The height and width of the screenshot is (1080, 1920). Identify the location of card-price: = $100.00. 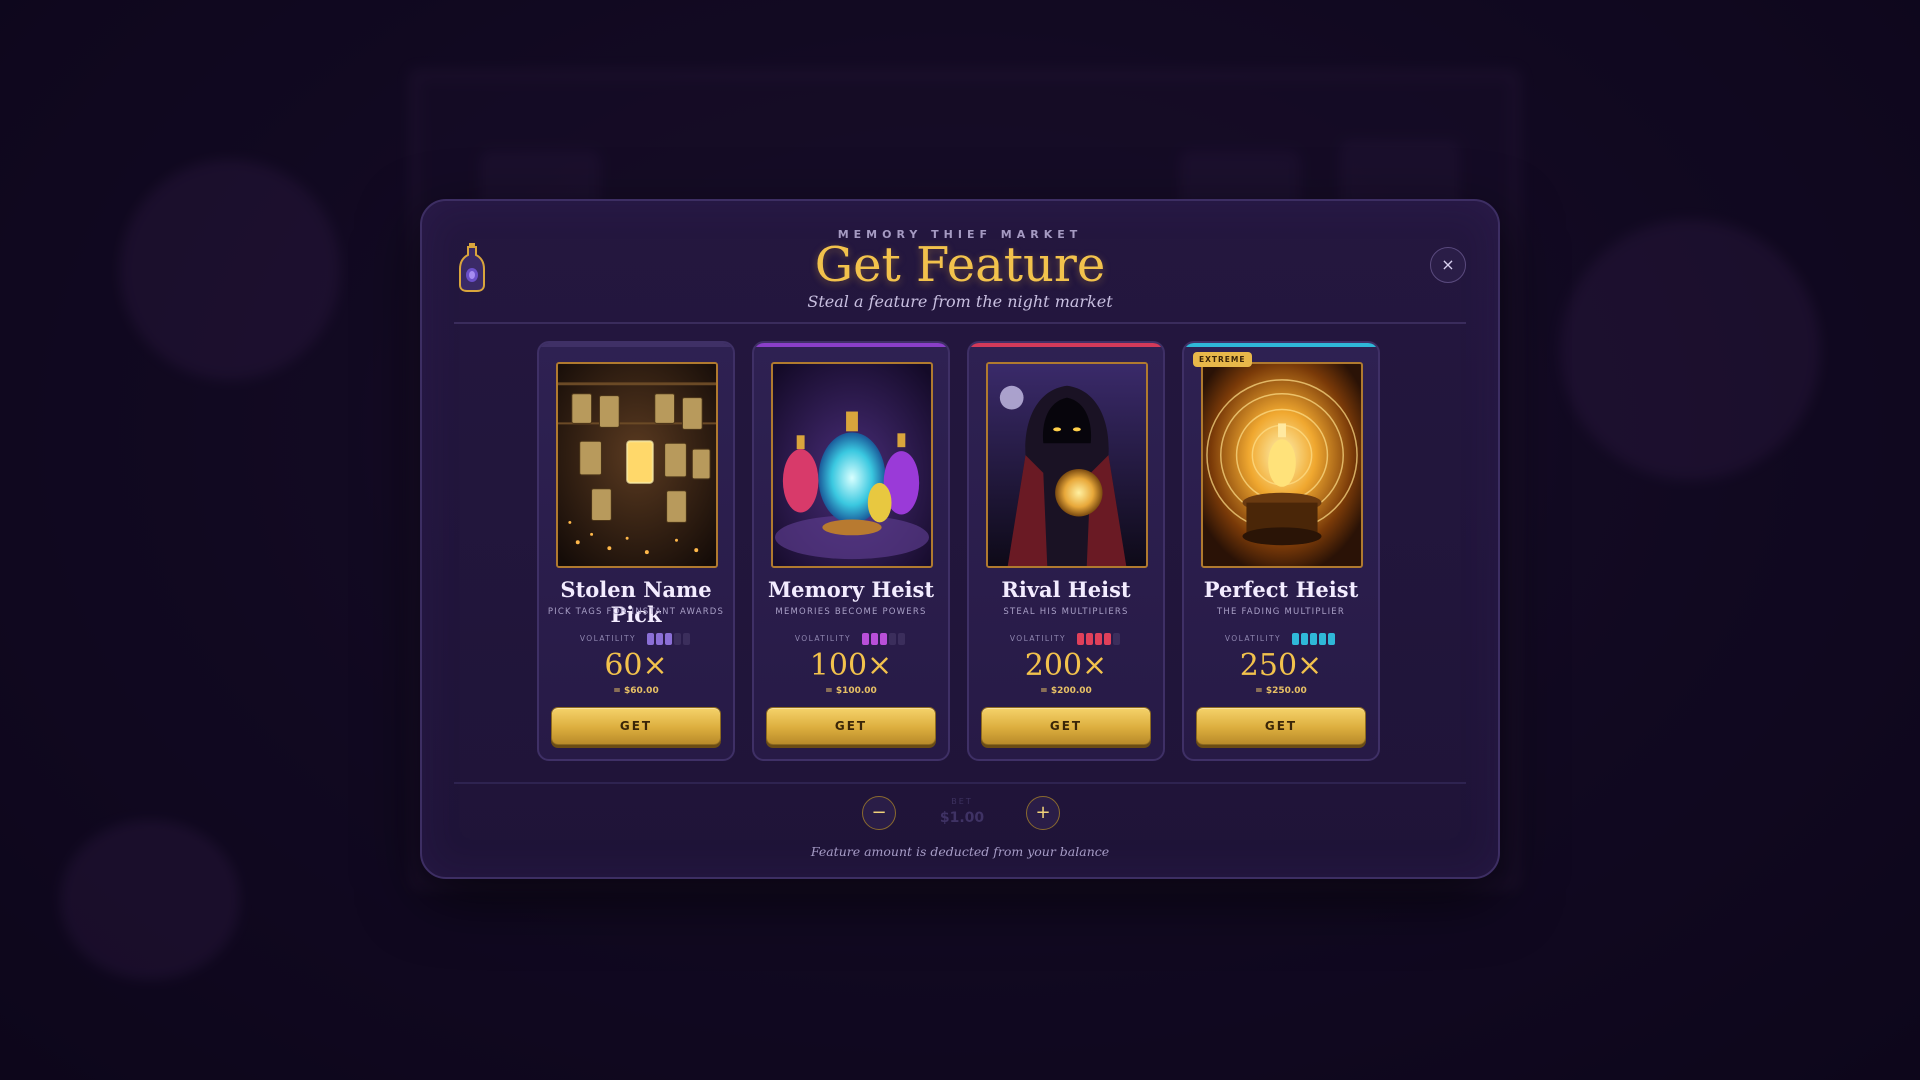
(851, 691).